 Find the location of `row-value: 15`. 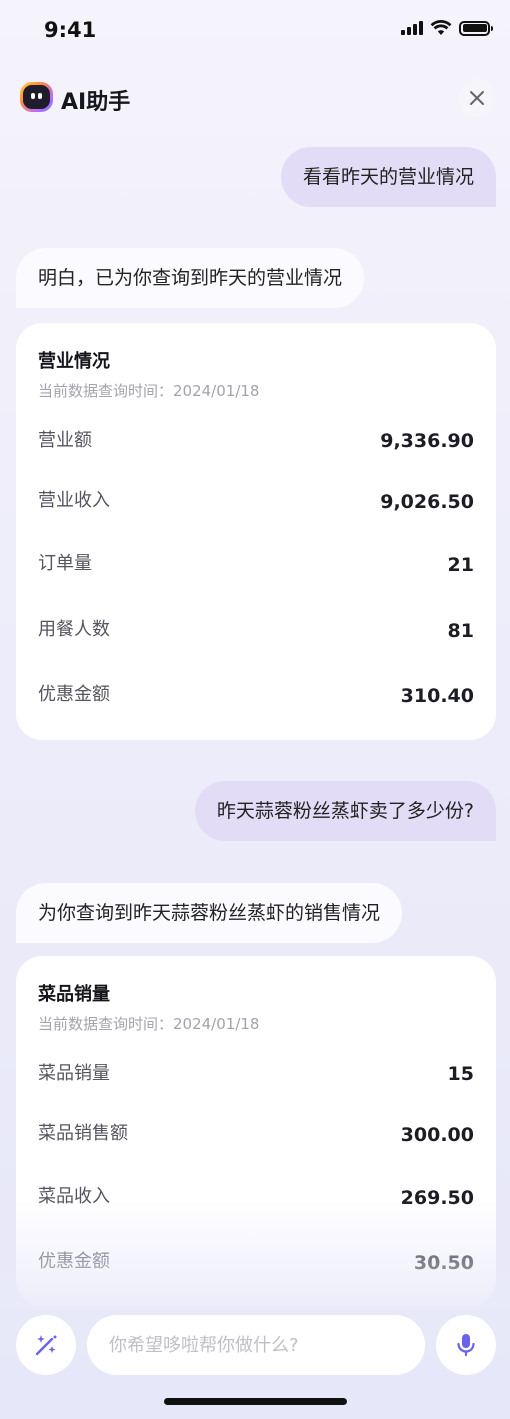

row-value: 15 is located at coordinates (460, 1074).